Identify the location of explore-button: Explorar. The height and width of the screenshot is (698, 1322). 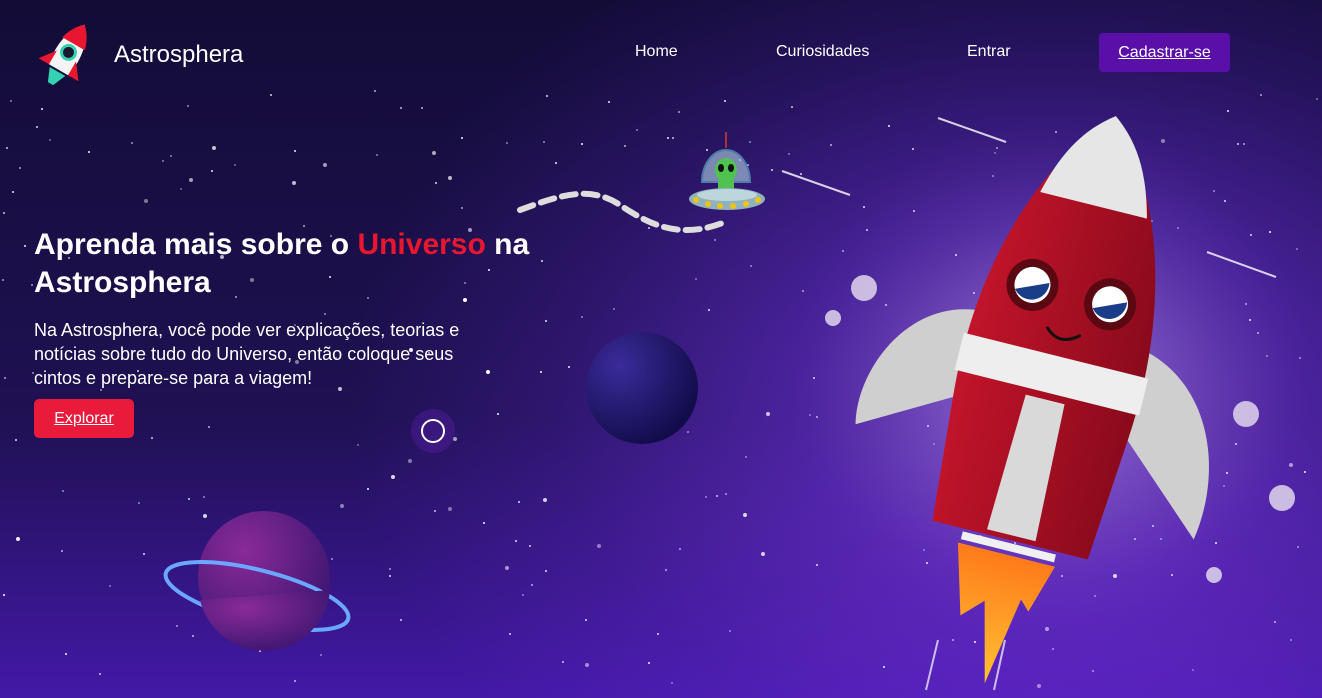
(84, 418).